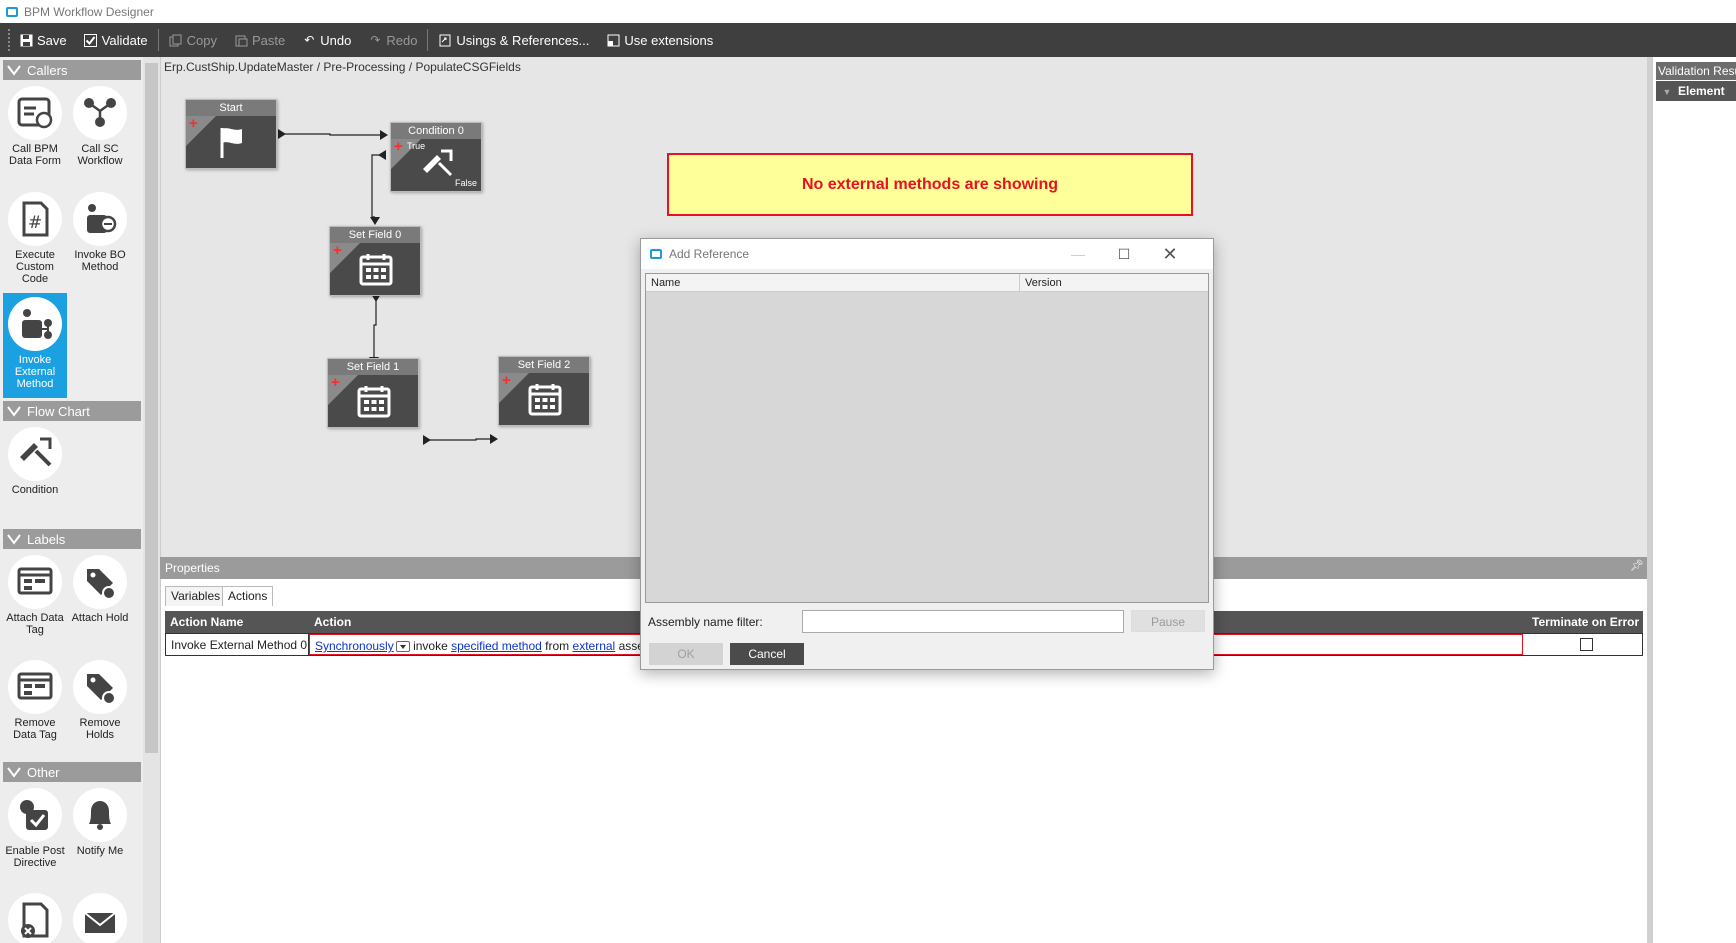  Describe the element at coordinates (1586, 644) in the screenshot. I see `terminate-on-error-checkbox` at that location.